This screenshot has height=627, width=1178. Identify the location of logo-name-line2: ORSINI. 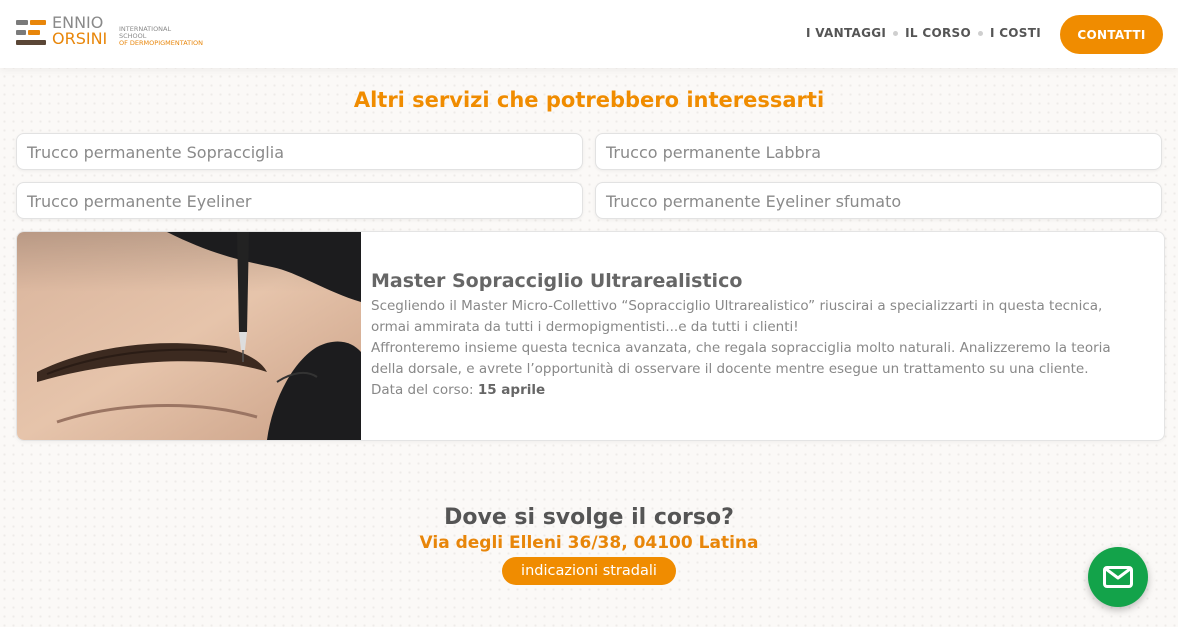
(80, 38).